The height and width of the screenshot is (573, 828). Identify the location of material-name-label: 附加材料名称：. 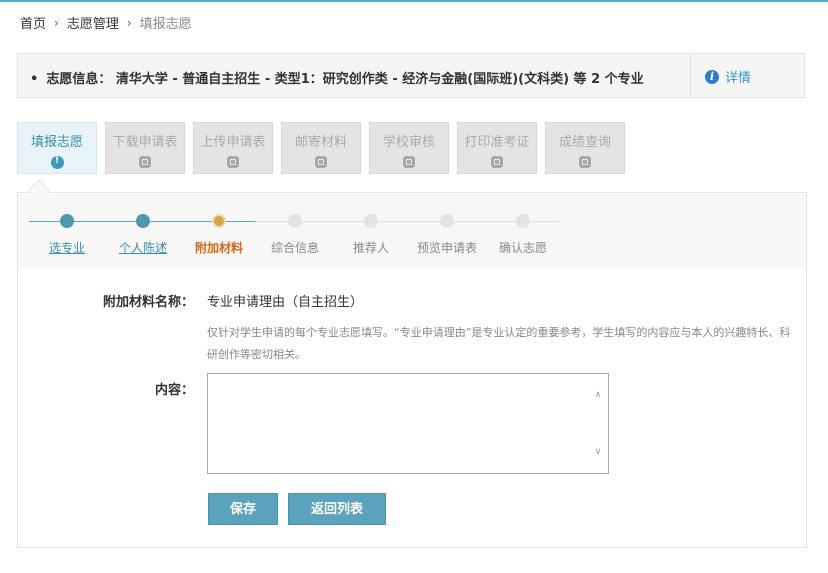
(148, 302).